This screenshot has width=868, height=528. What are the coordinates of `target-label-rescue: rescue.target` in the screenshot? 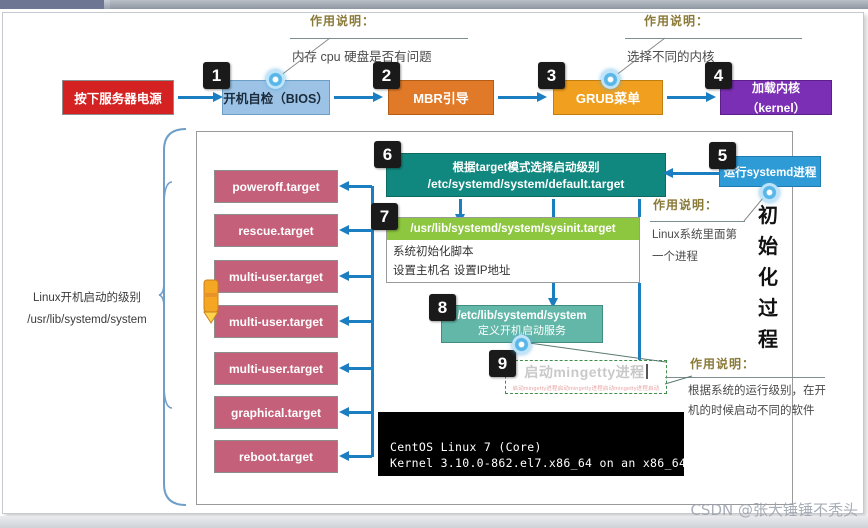 It's located at (276, 230).